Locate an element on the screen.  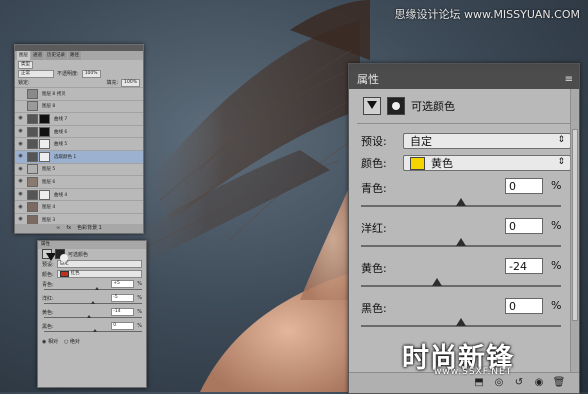
color-select: 红色 is located at coordinates (99, 274).